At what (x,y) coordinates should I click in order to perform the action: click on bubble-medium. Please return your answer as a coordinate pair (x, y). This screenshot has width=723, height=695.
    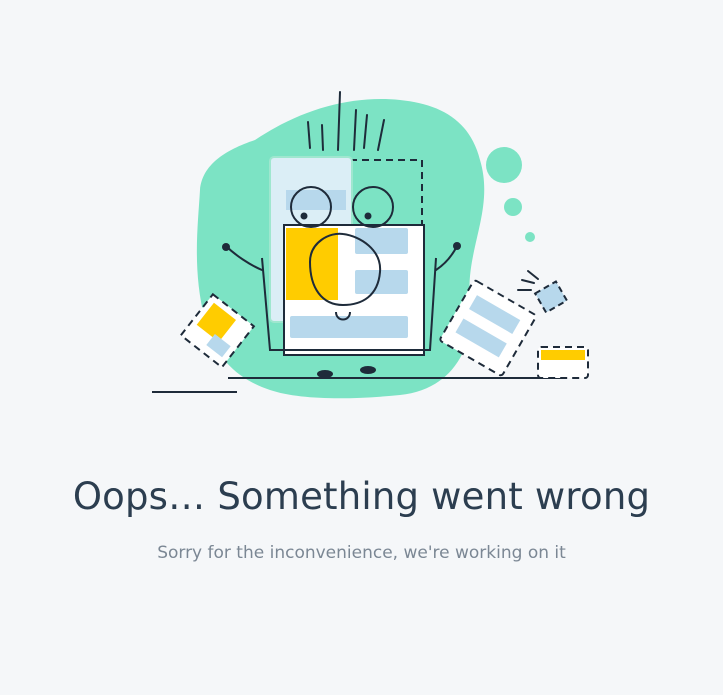
    Looking at the image, I should click on (513, 207).